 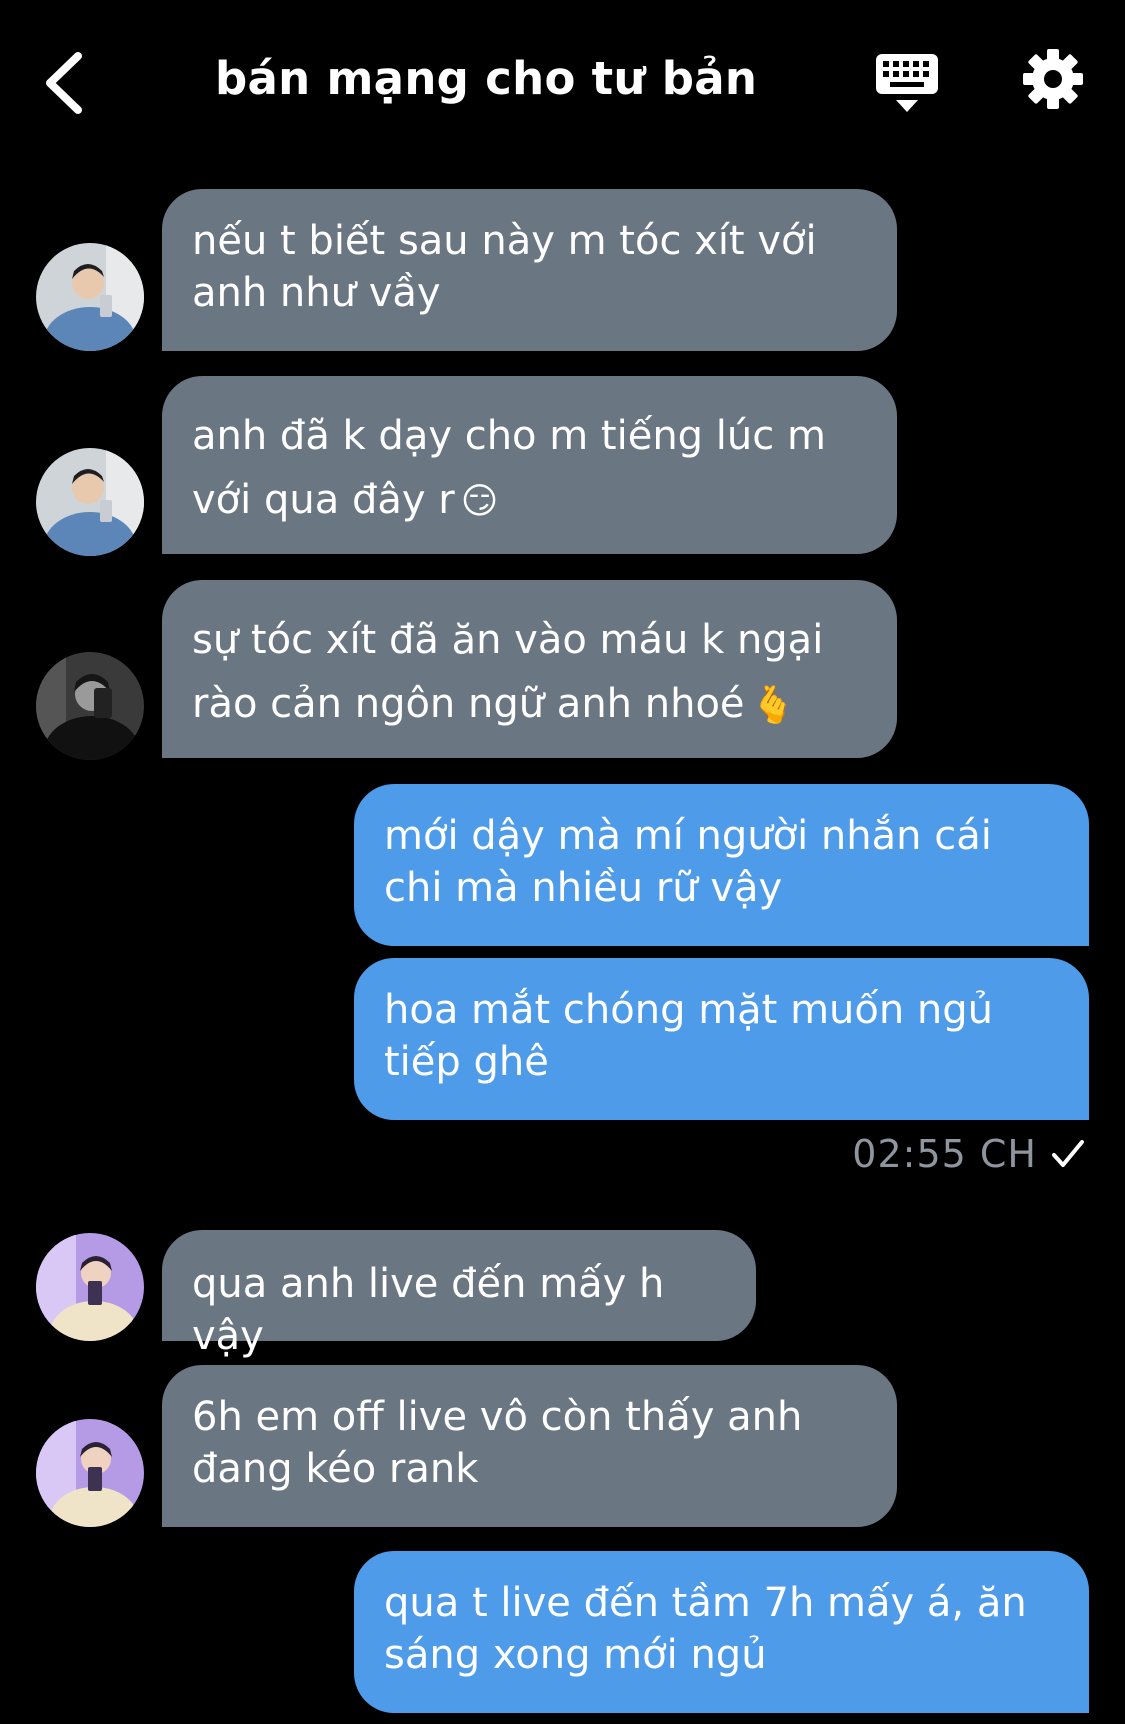 I want to click on message-bubble-incoming: qua anh live đến mấy h vậy, so click(x=459, y=1294).